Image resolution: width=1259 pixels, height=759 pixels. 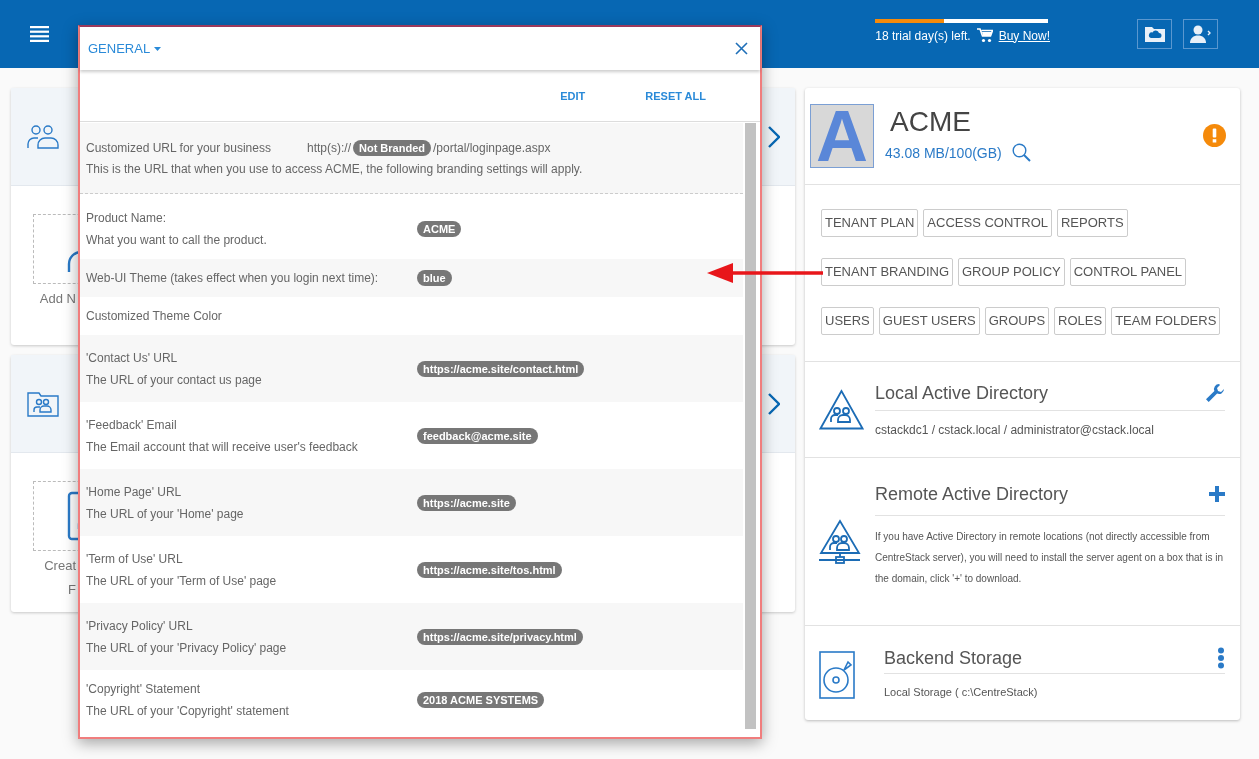 What do you see at coordinates (154, 316) in the screenshot?
I see `setting-label: Customized Theme Color` at bounding box center [154, 316].